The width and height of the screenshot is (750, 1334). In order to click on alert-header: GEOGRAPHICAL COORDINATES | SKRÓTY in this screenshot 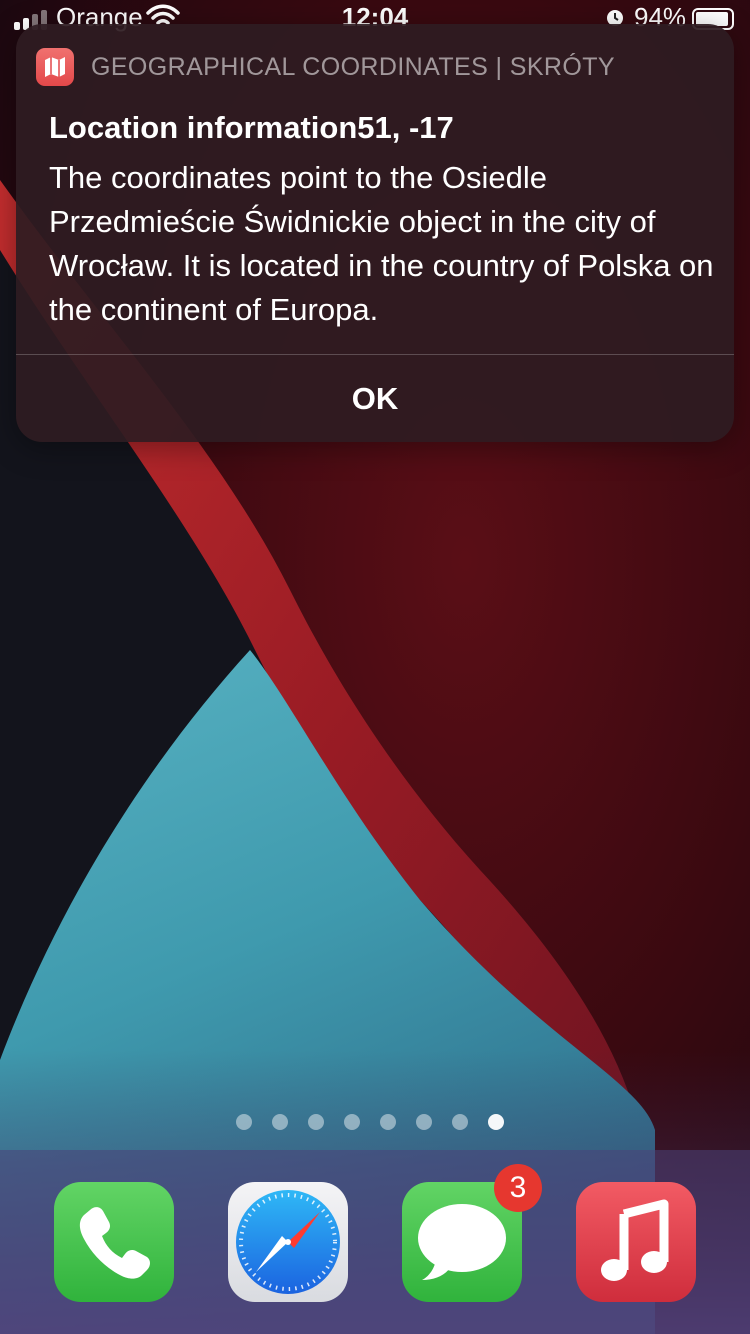, I will do `click(325, 67)`.